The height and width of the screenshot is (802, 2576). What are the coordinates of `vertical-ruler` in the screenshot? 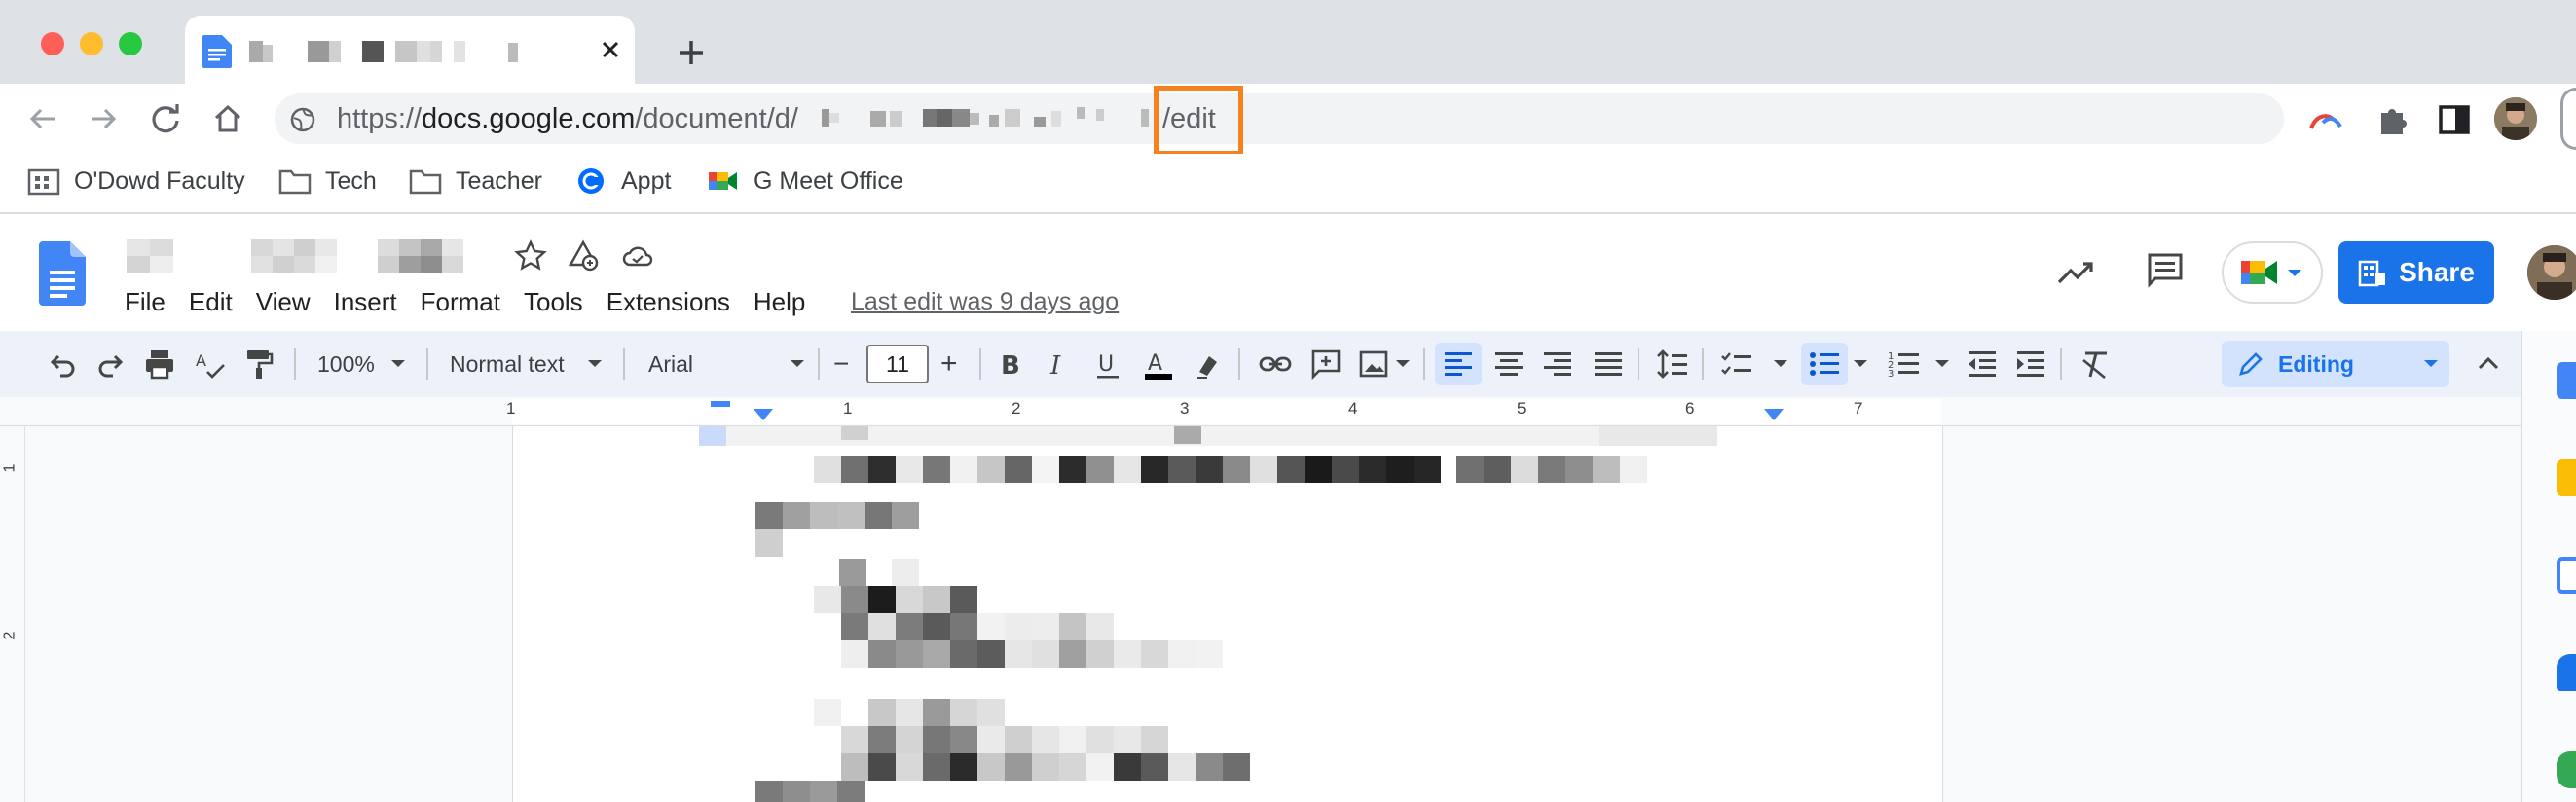 It's located at (12, 614).